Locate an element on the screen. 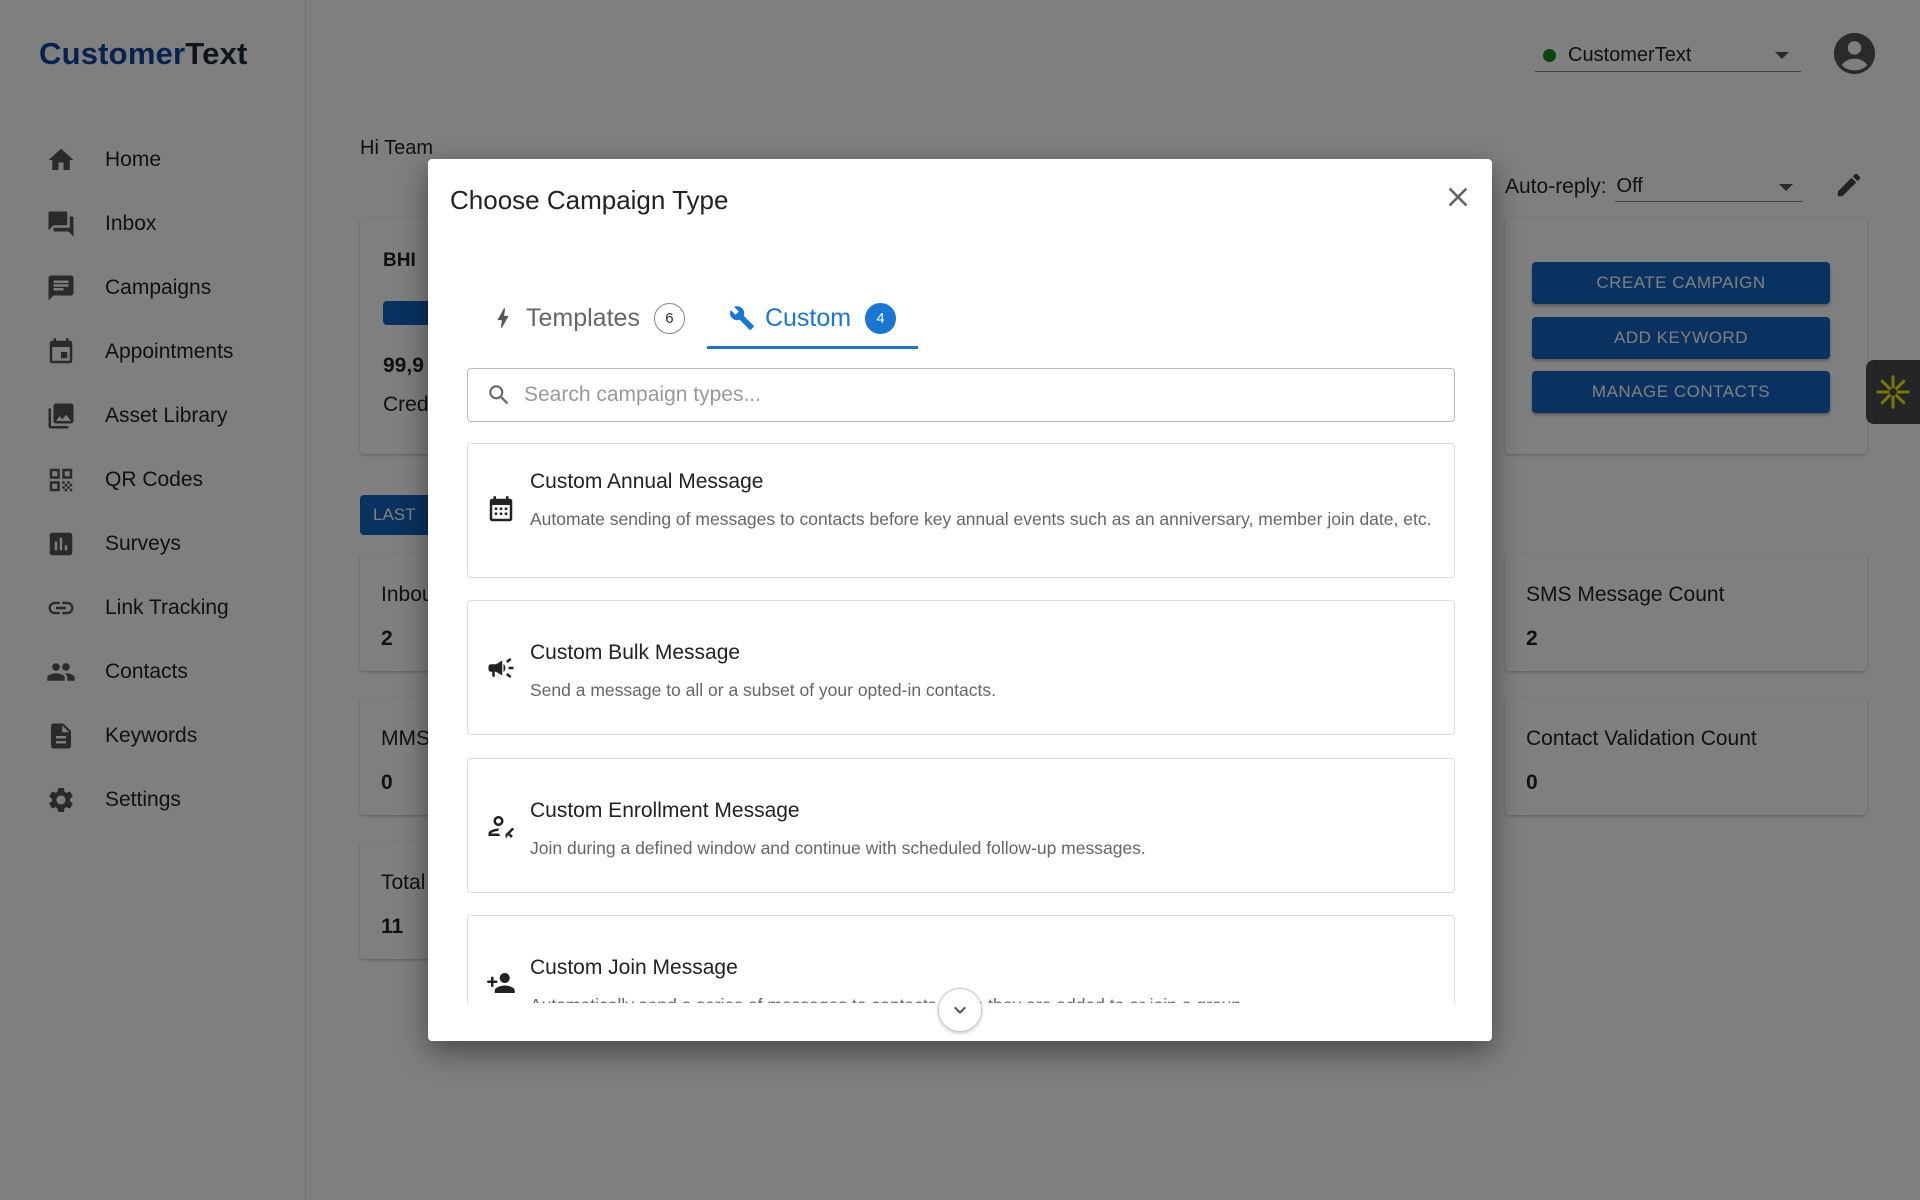 The image size is (1920, 1200). search-icon is located at coordinates (499, 395).